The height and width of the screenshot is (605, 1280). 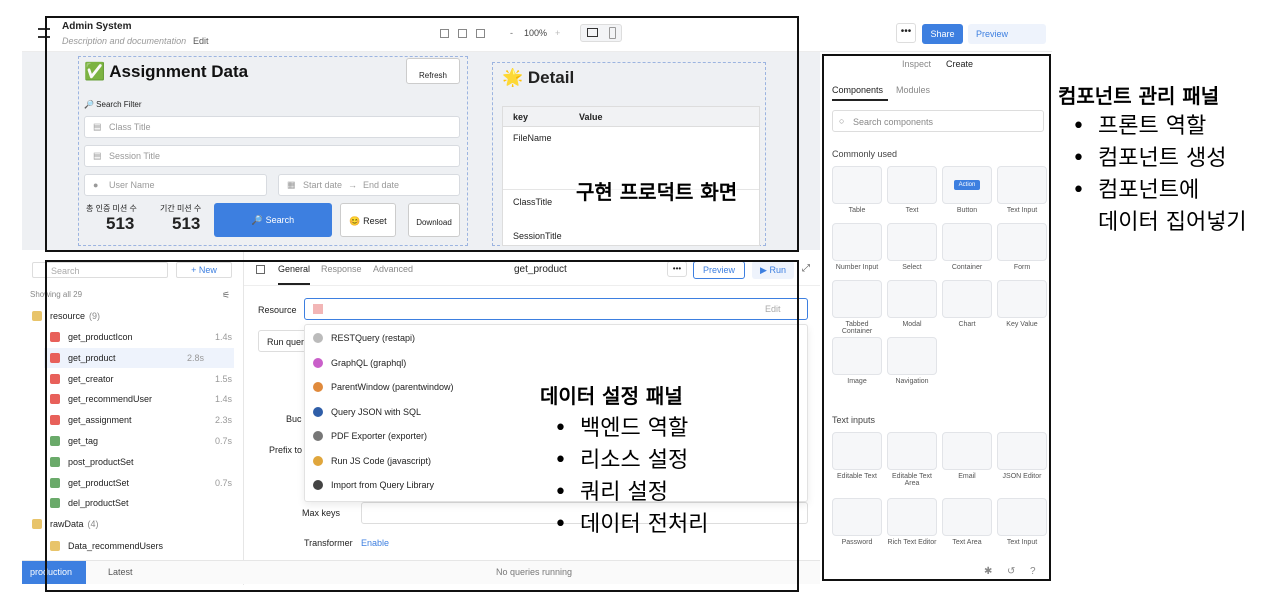 What do you see at coordinates (272, 156) in the screenshot?
I see `session-title-input: ▤ Session Title` at bounding box center [272, 156].